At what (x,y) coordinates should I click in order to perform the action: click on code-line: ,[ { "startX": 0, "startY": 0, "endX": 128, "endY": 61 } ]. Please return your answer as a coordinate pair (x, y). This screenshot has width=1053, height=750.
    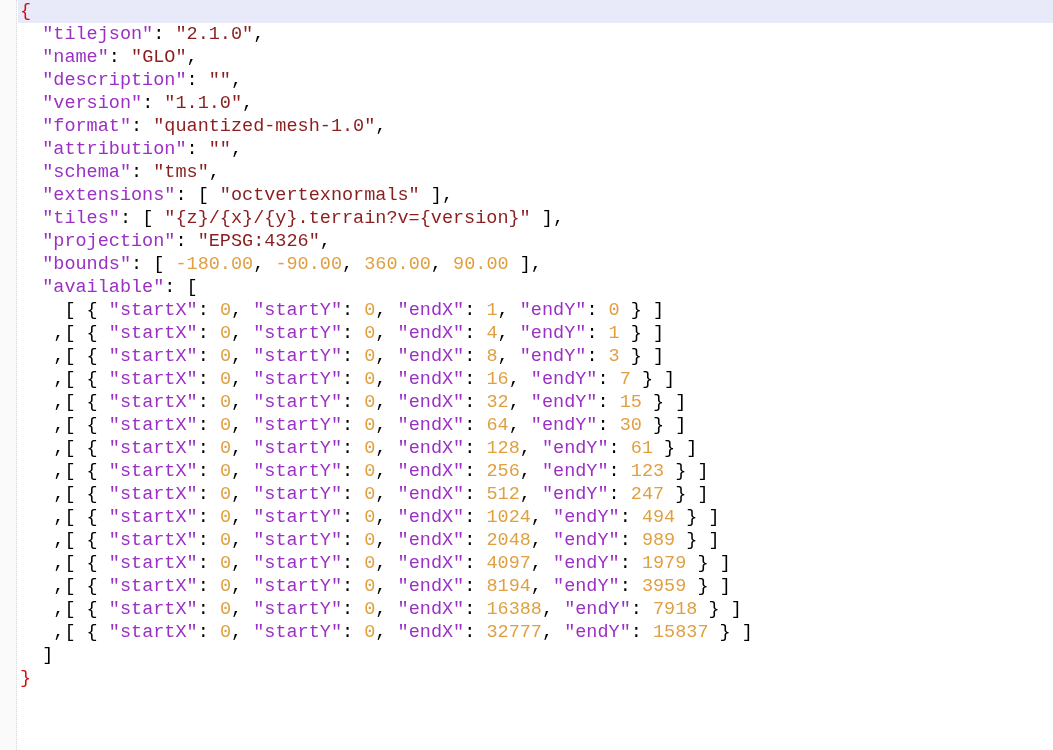
    Looking at the image, I should click on (375, 448).